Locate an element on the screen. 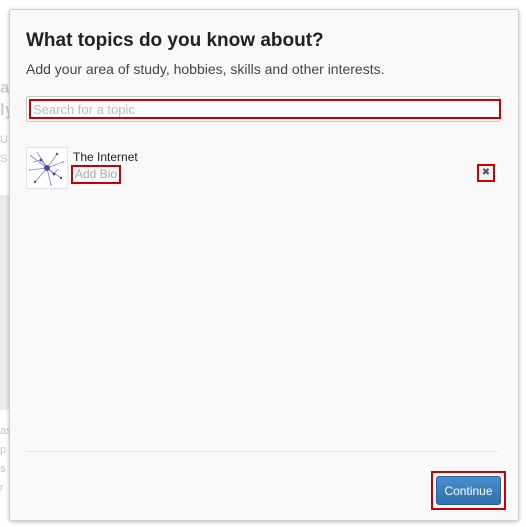  continue-button: Continue is located at coordinates (468, 490).